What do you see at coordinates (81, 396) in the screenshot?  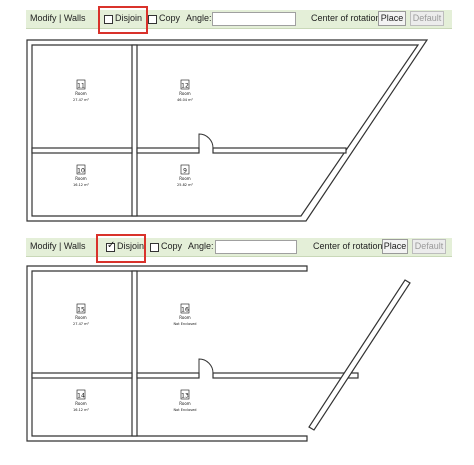 I see `room-number: 14` at bounding box center [81, 396].